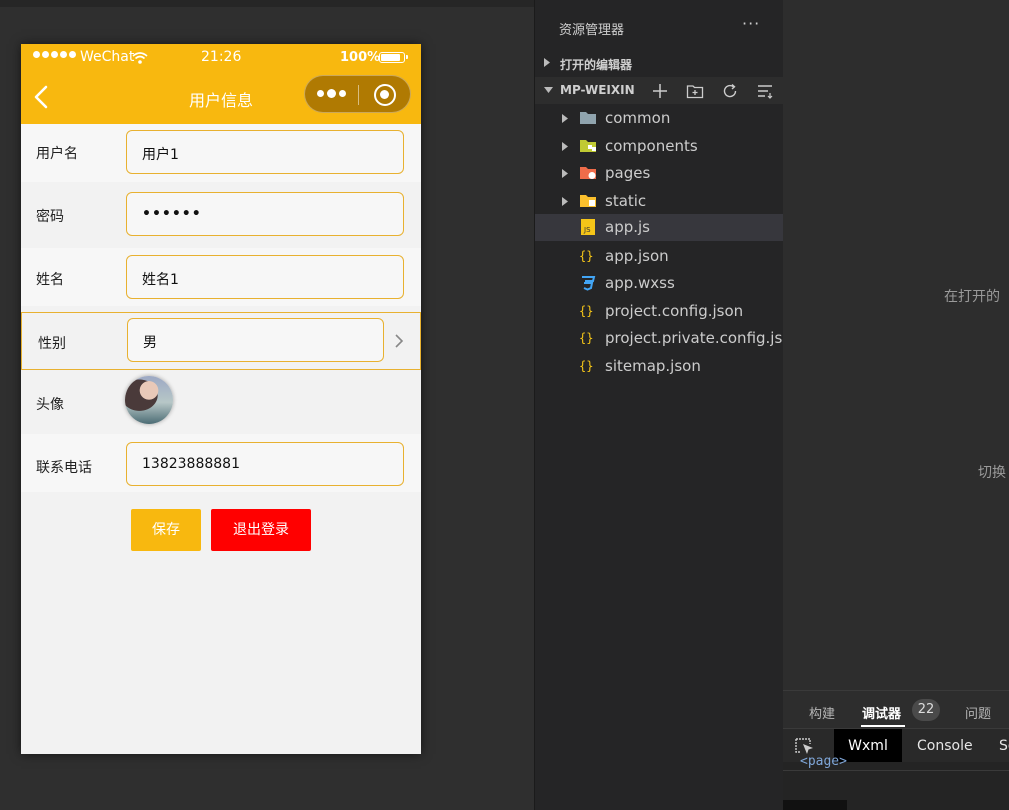 The height and width of the screenshot is (810, 1009). What do you see at coordinates (64, 468) in the screenshot?
I see `phone-label: 联系电话` at bounding box center [64, 468].